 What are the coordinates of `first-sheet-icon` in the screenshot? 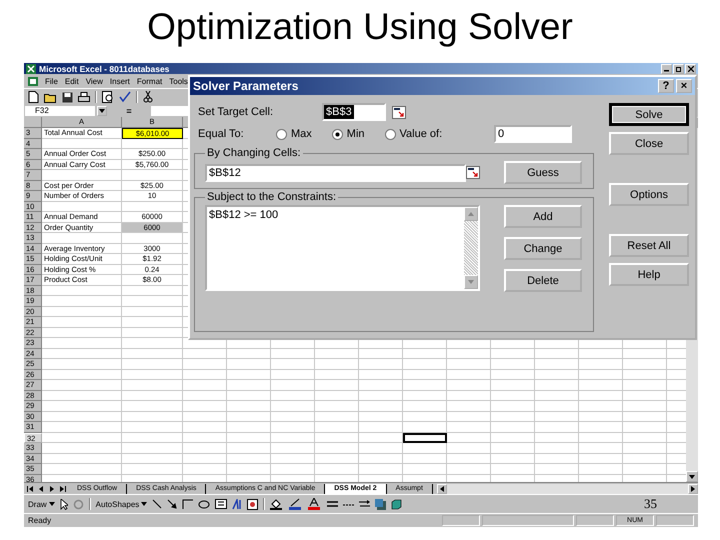 It's located at (29, 489).